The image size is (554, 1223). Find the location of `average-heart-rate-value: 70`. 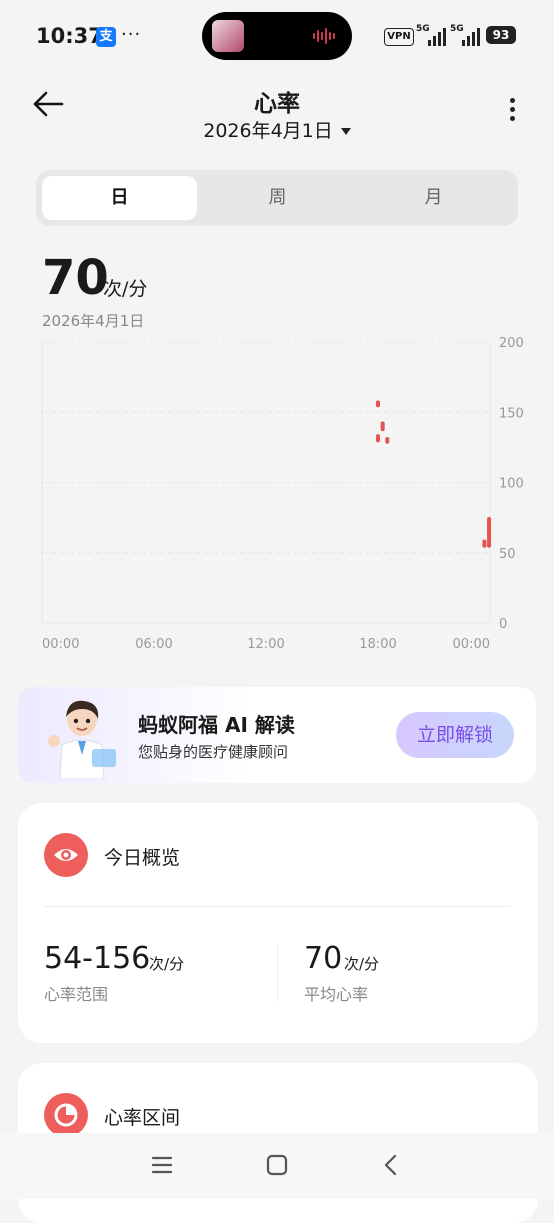

average-heart-rate-value: 70 is located at coordinates (323, 958).